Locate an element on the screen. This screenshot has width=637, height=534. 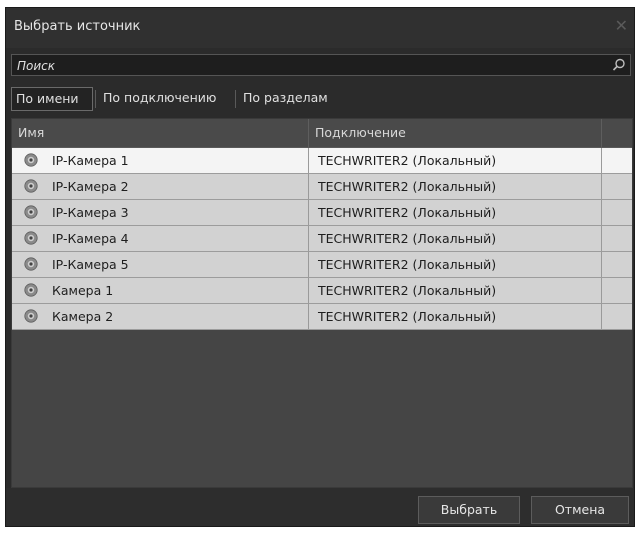
table-row: IP-Камера 4 TECHWRITER2 (Локальный) is located at coordinates (322, 239).